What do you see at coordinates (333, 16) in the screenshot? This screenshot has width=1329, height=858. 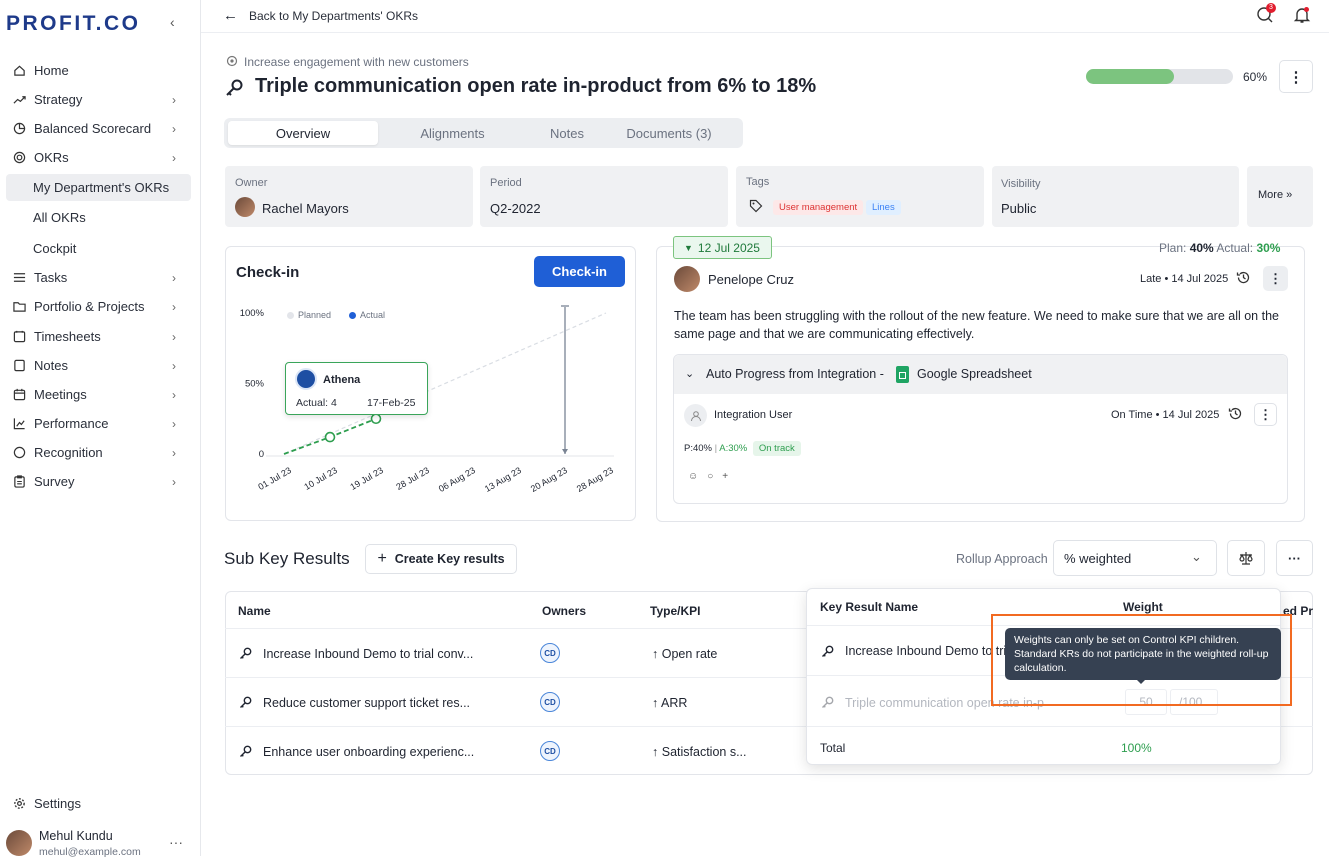 I see `back-link: Back to My Departments' OKRs` at bounding box center [333, 16].